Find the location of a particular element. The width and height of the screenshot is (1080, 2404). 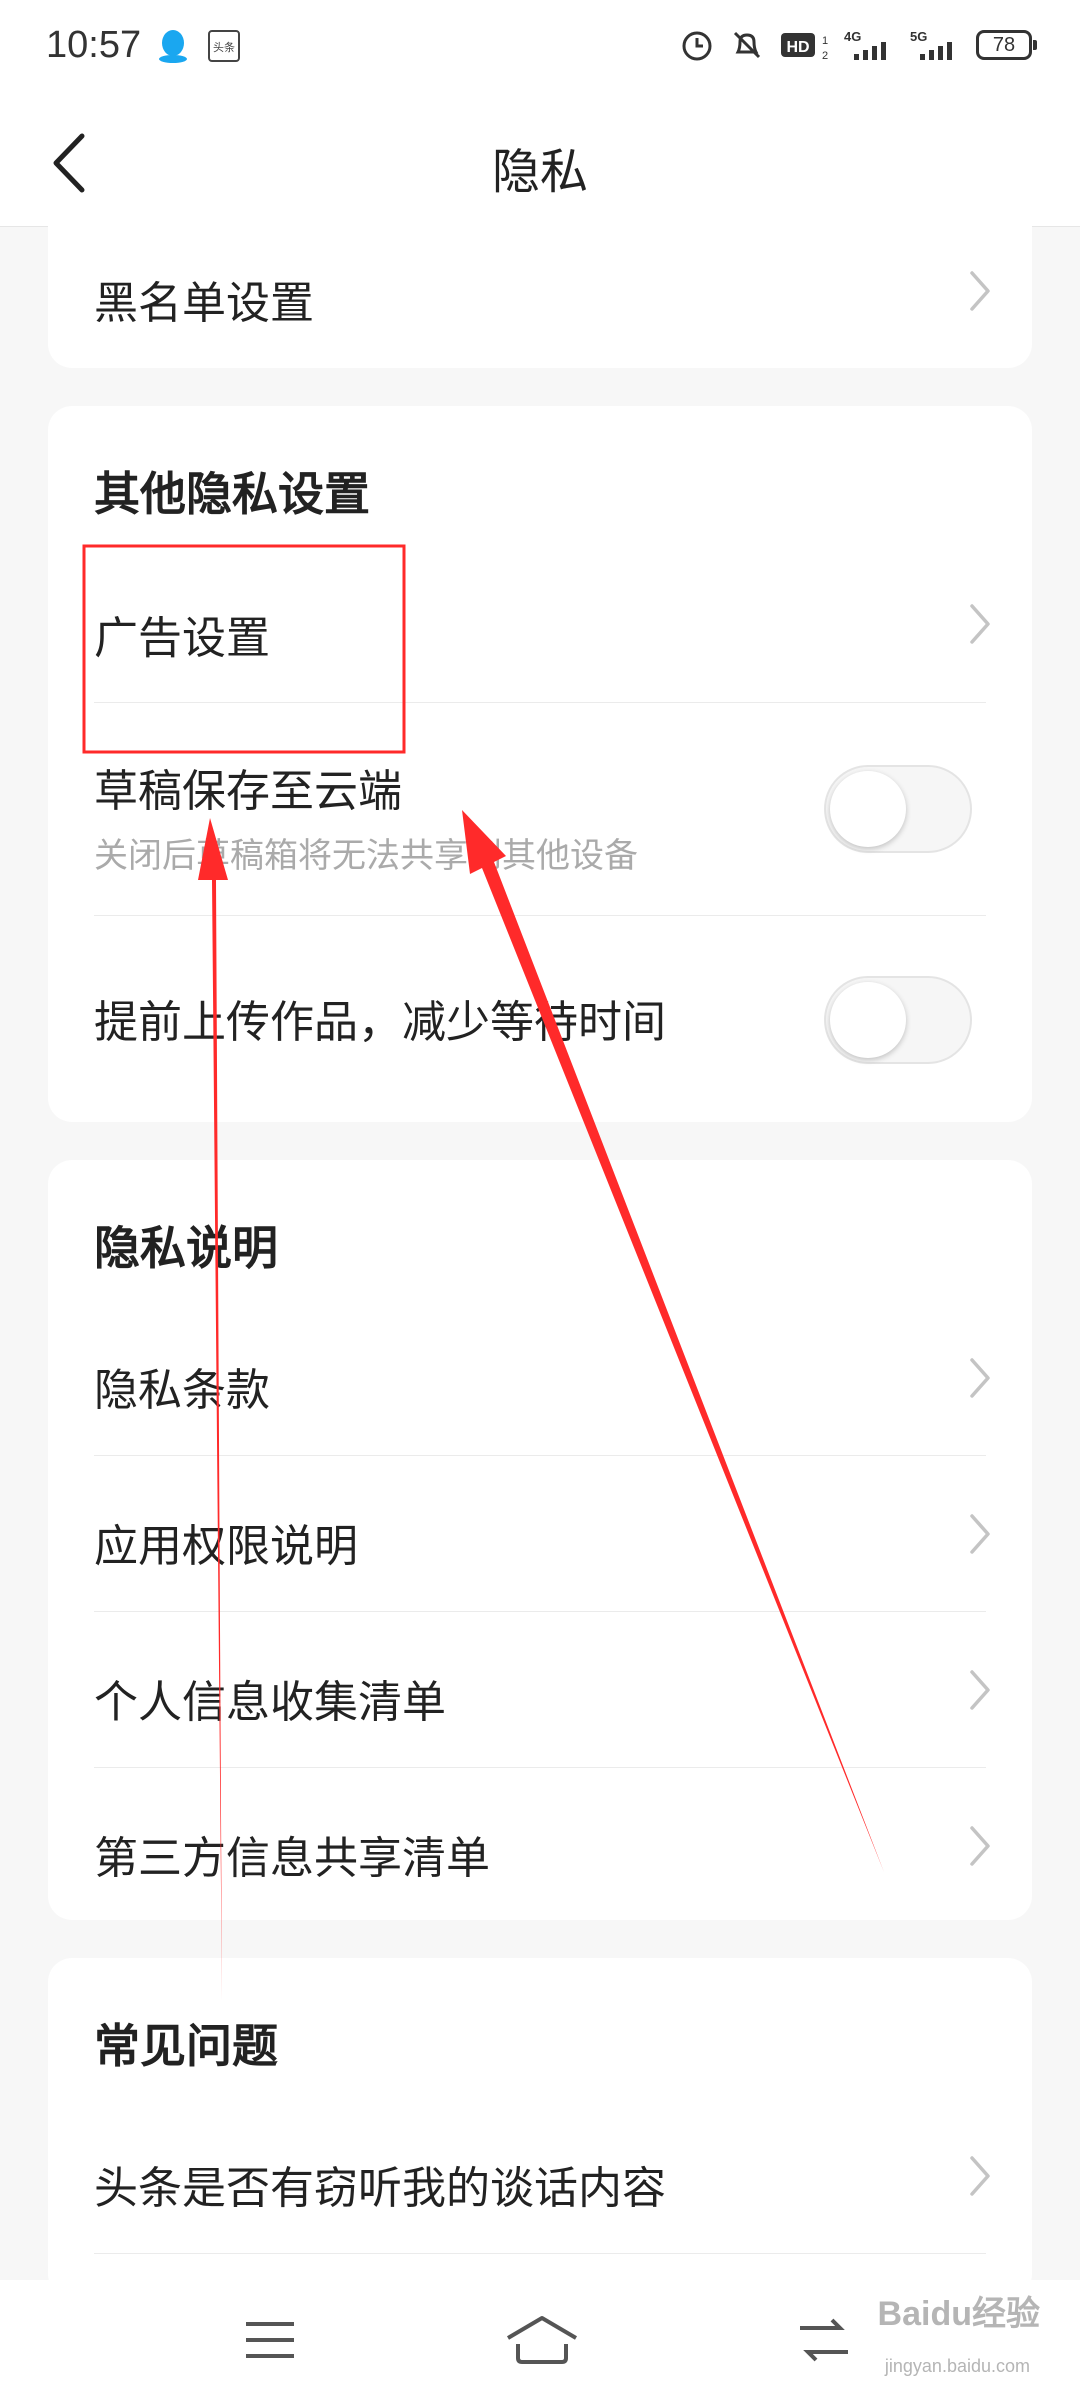

hd-icon: HD 1 2 is located at coordinates (804, 47).